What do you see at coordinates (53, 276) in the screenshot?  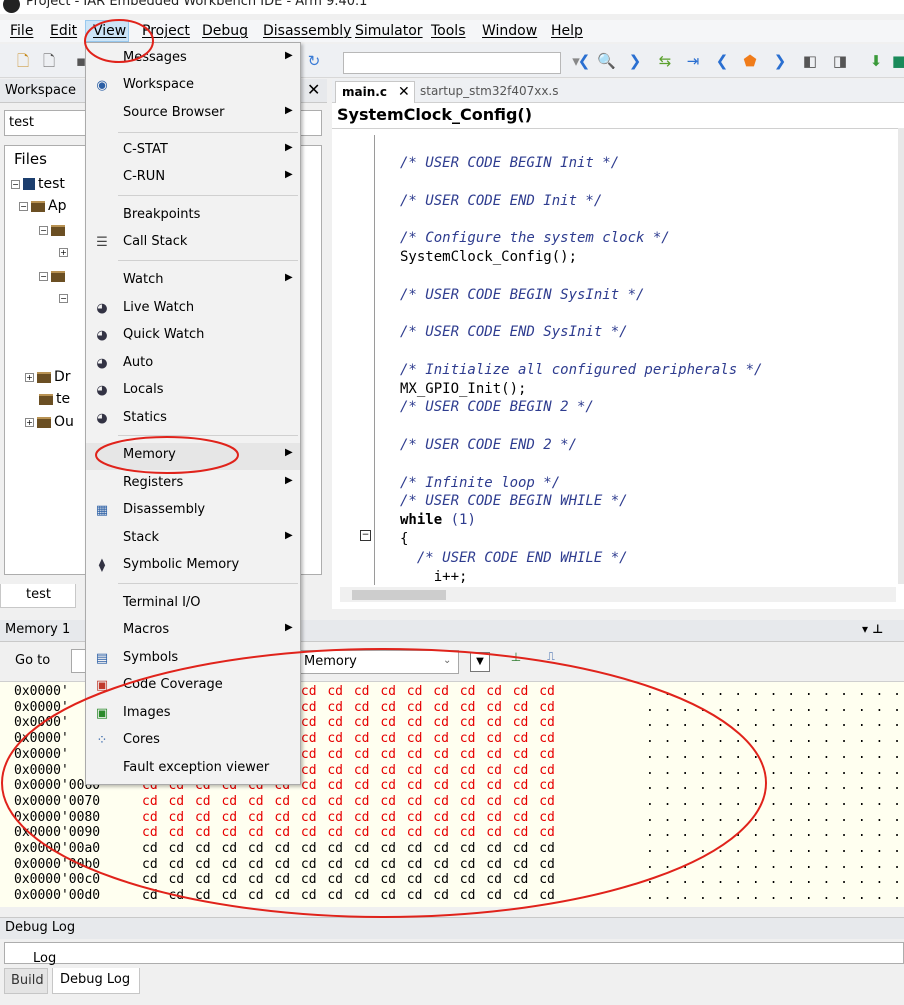 I see `tree-node-sub3: −` at bounding box center [53, 276].